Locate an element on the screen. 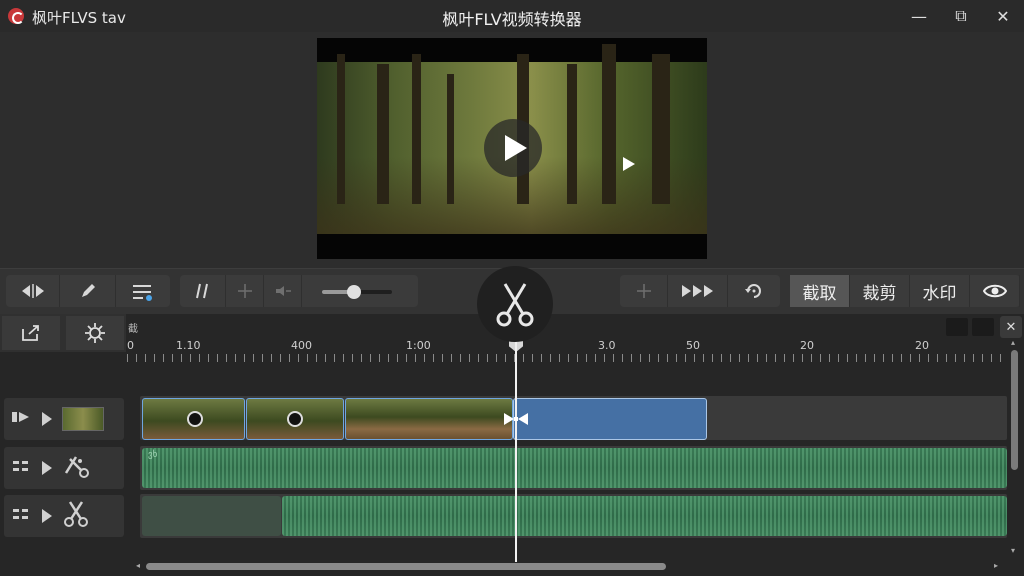 This screenshot has height=576, width=1024. eye-icon is located at coordinates (994, 291).